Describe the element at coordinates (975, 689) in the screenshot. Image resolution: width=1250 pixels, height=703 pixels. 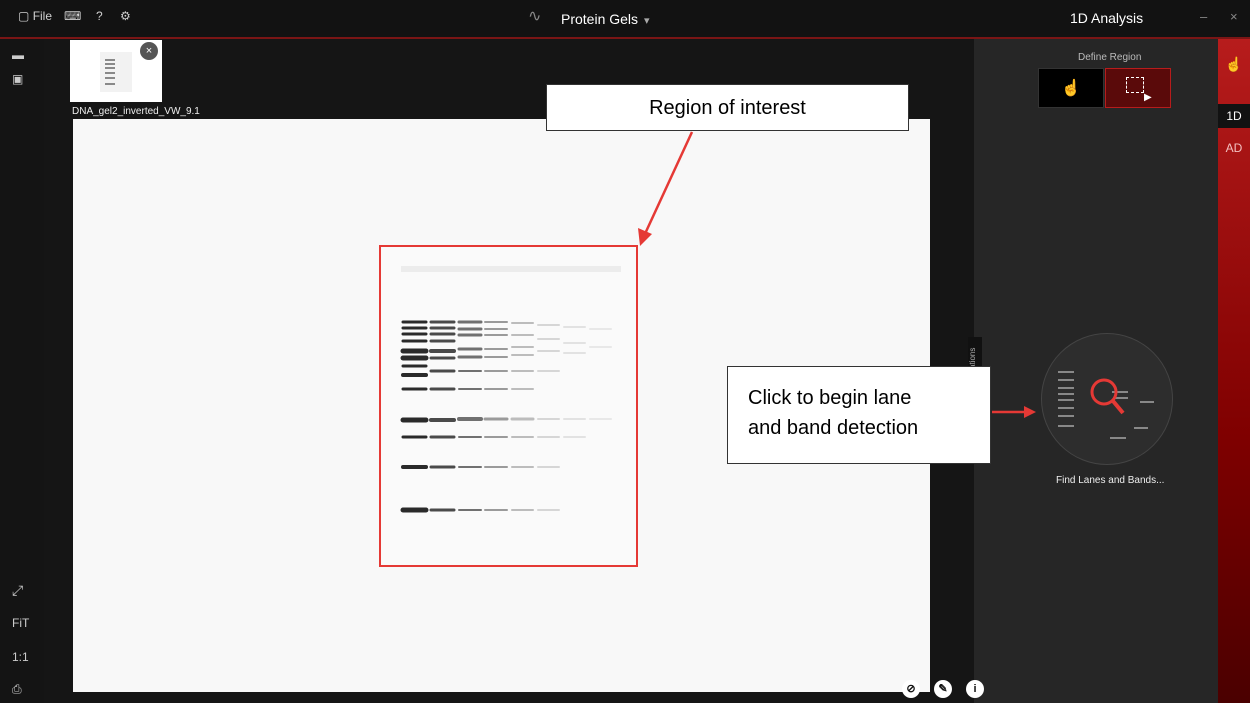
I see `info-icon: i` at that location.